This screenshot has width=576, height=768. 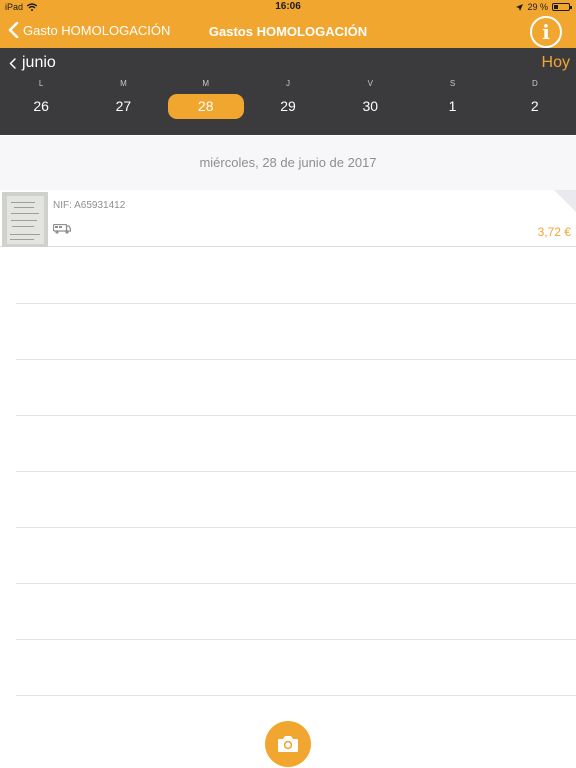 I want to click on weekday-label: S, so click(x=452, y=83).